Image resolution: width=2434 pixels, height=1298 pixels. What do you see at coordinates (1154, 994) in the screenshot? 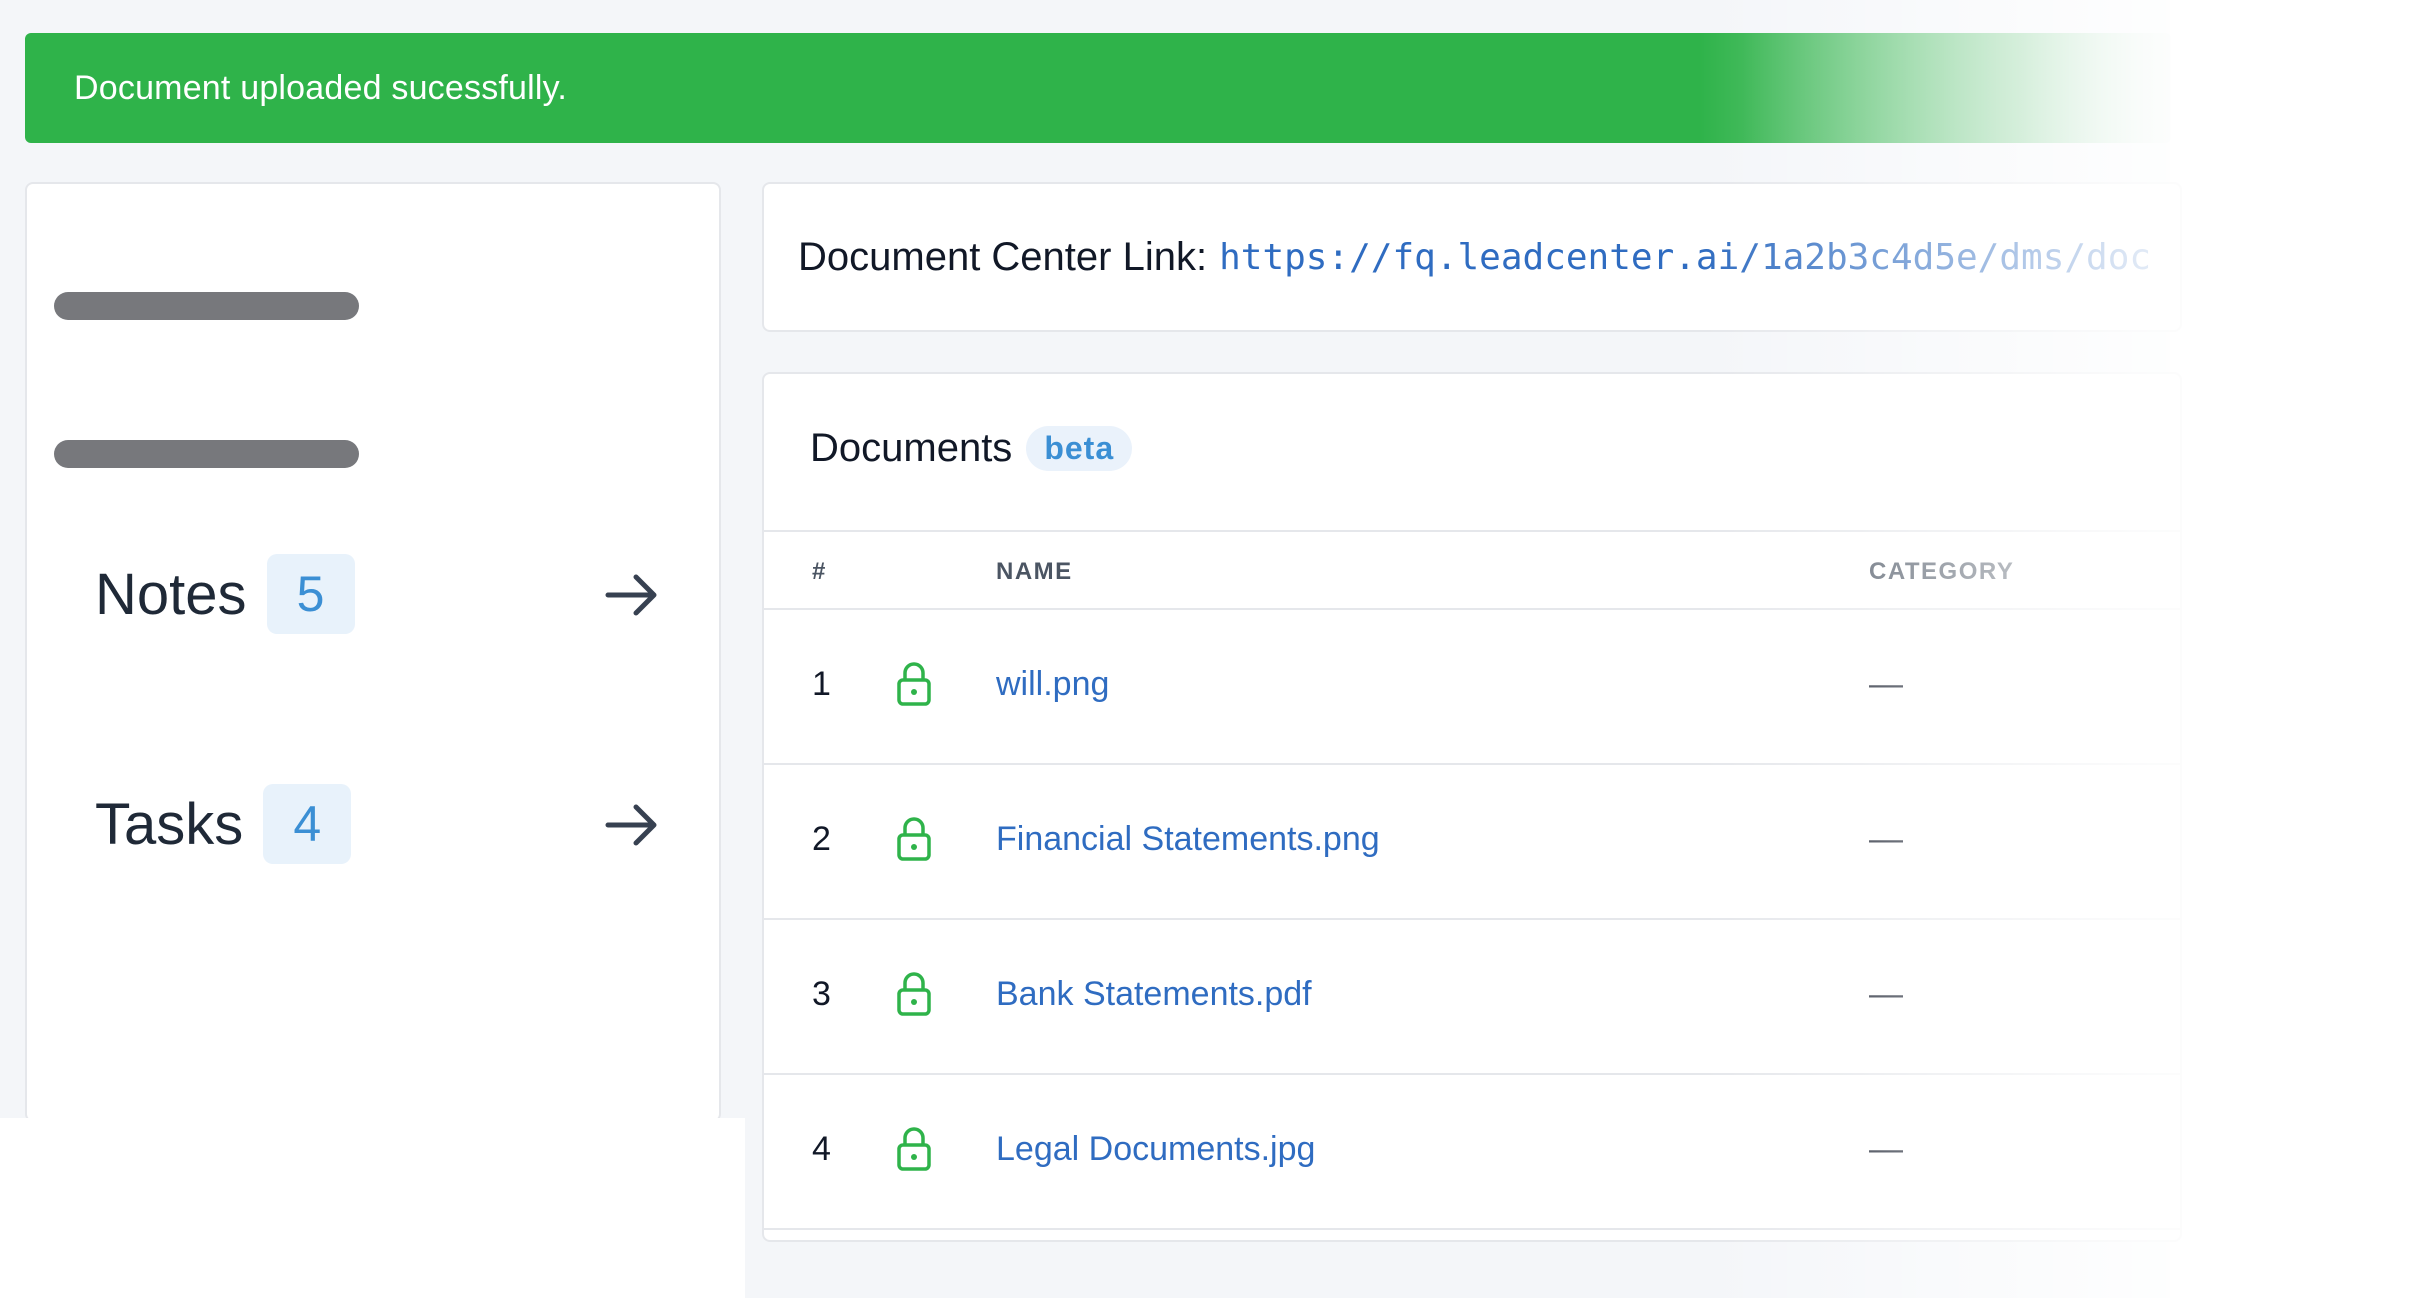
I see `document-name-link: Bank Statements.pdf` at bounding box center [1154, 994].